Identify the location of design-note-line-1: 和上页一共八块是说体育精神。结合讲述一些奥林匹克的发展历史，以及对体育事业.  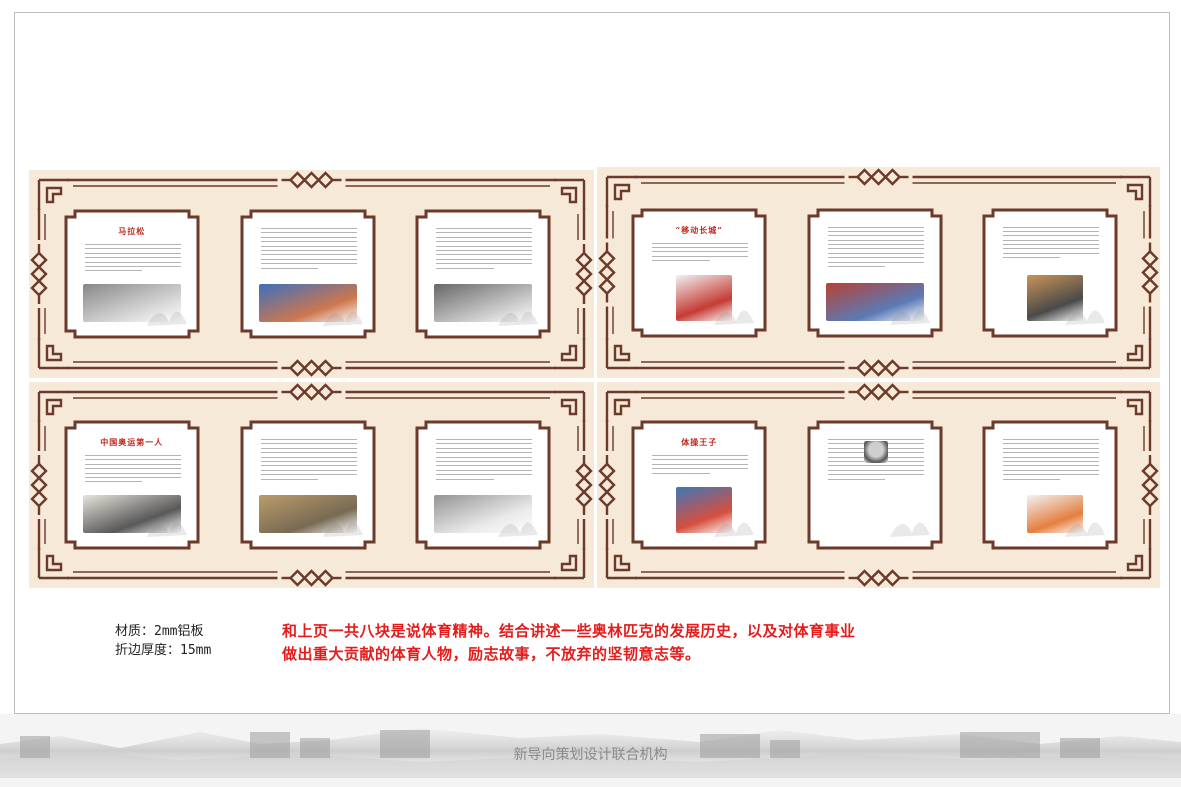
(569, 631).